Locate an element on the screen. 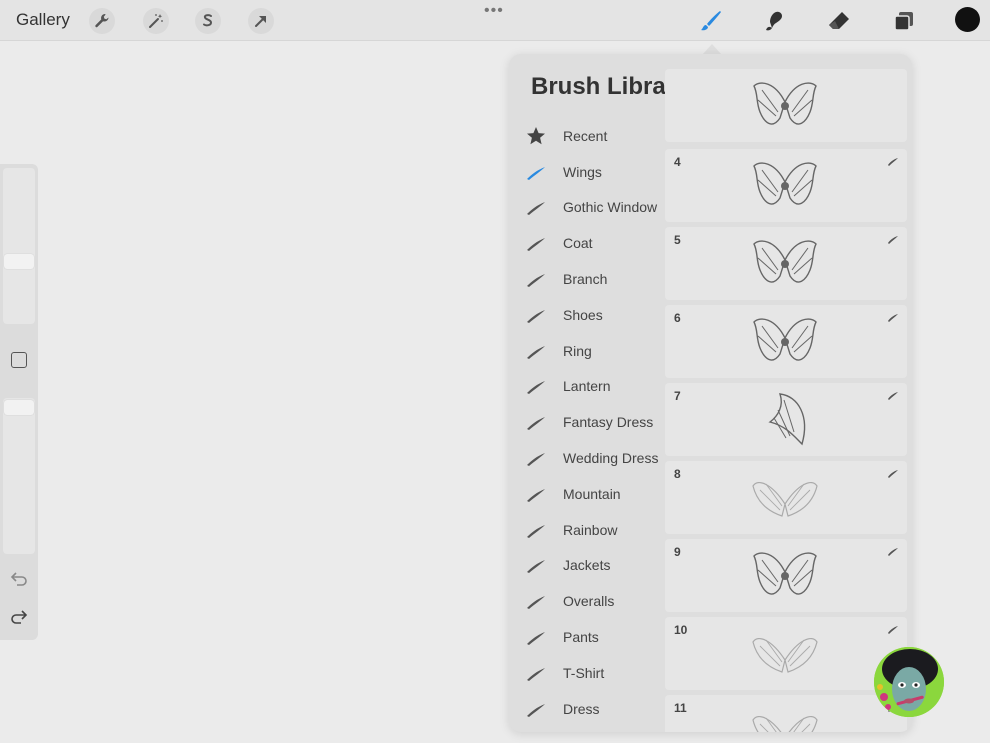  brush-row: 9 is located at coordinates (786, 575).